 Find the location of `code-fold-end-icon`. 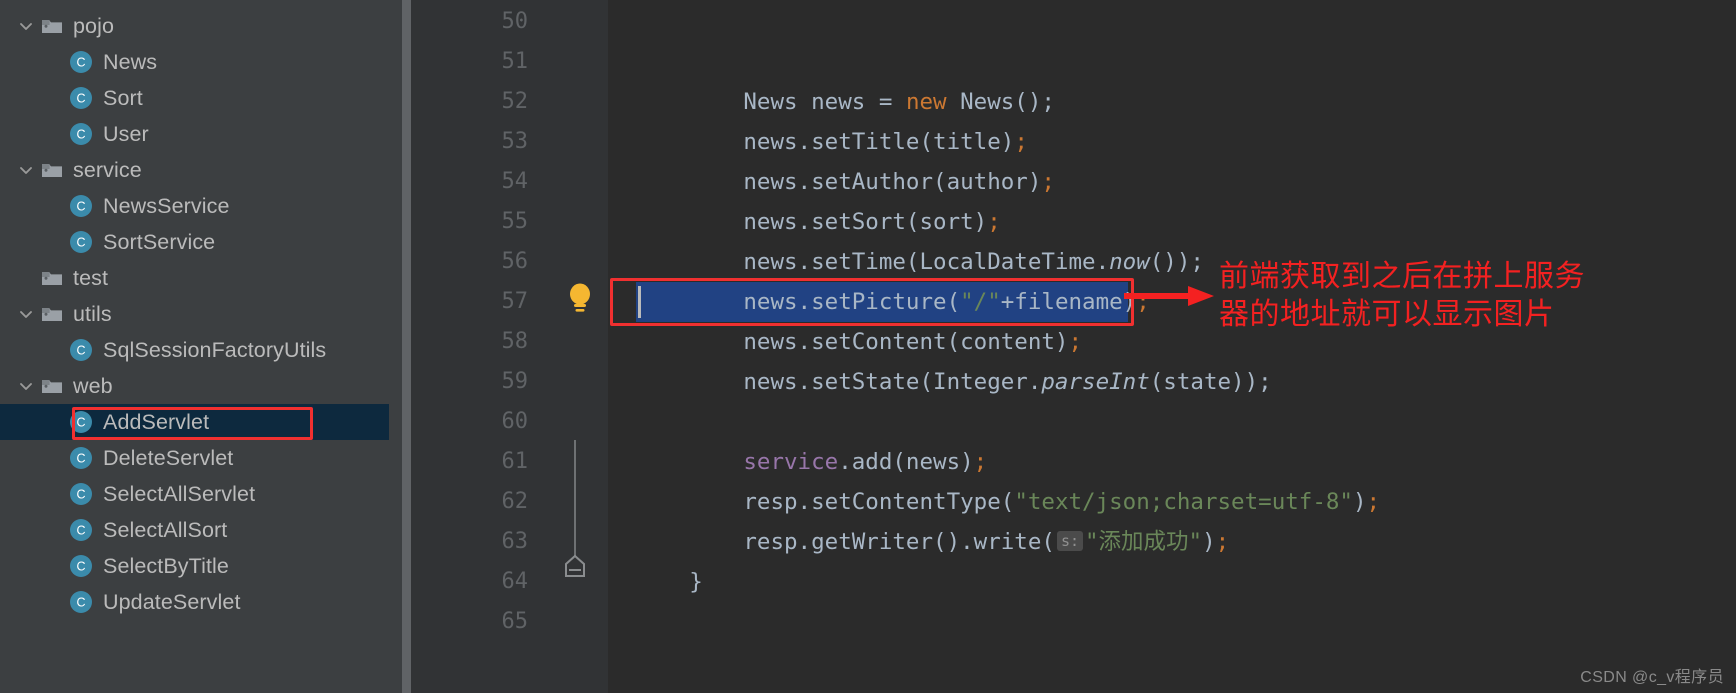

code-fold-end-icon is located at coordinates (575, 510).